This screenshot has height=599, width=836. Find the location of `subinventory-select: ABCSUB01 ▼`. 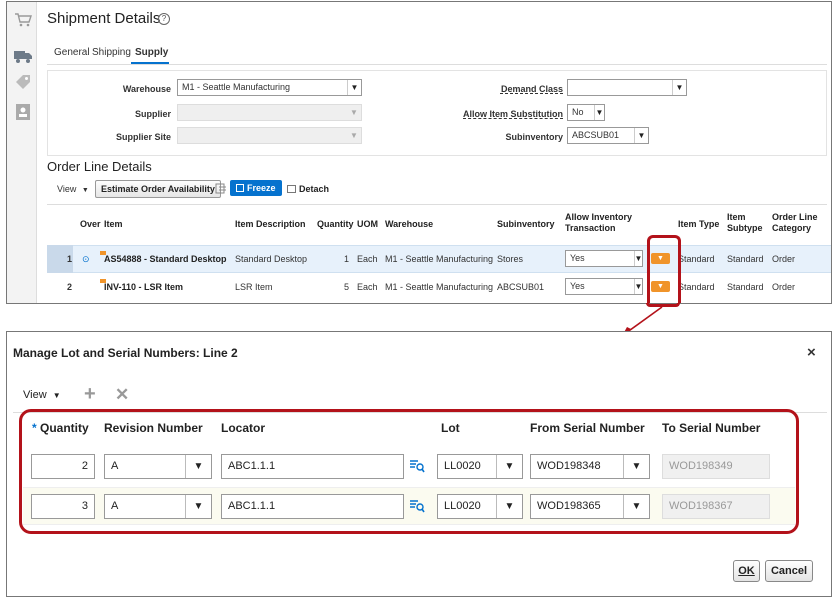

subinventory-select: ABCSUB01 ▼ is located at coordinates (608, 135).